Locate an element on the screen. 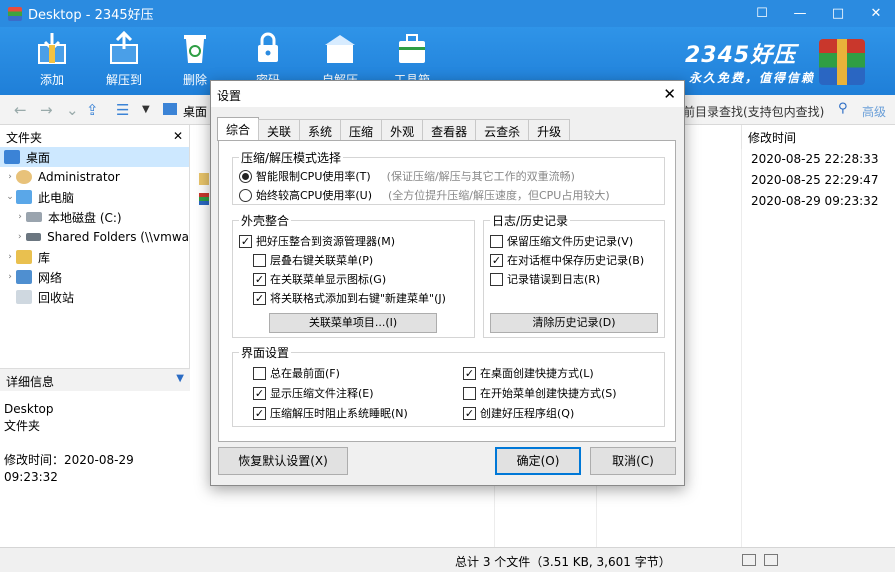 The height and width of the screenshot is (572, 895). ok-button: 确定(O) is located at coordinates (538, 461).